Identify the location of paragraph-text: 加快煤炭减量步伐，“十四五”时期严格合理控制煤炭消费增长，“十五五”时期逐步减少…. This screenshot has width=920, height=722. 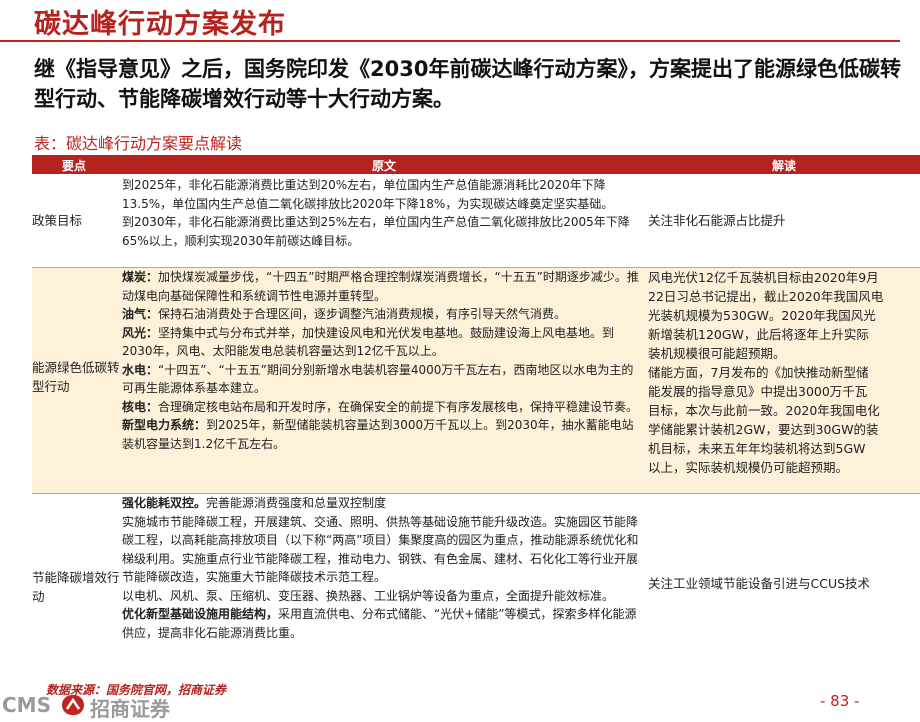
(380, 286).